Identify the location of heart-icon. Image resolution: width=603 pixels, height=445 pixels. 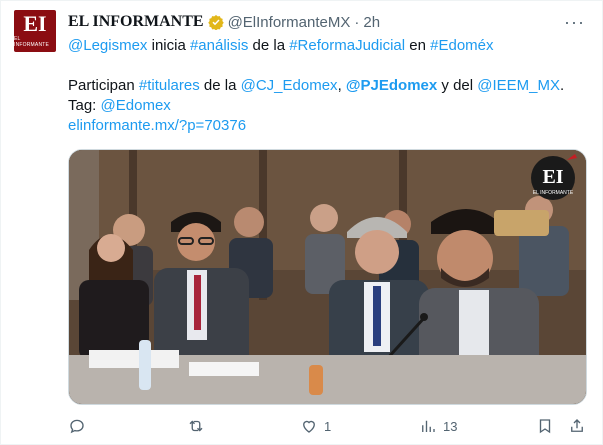
(309, 426).